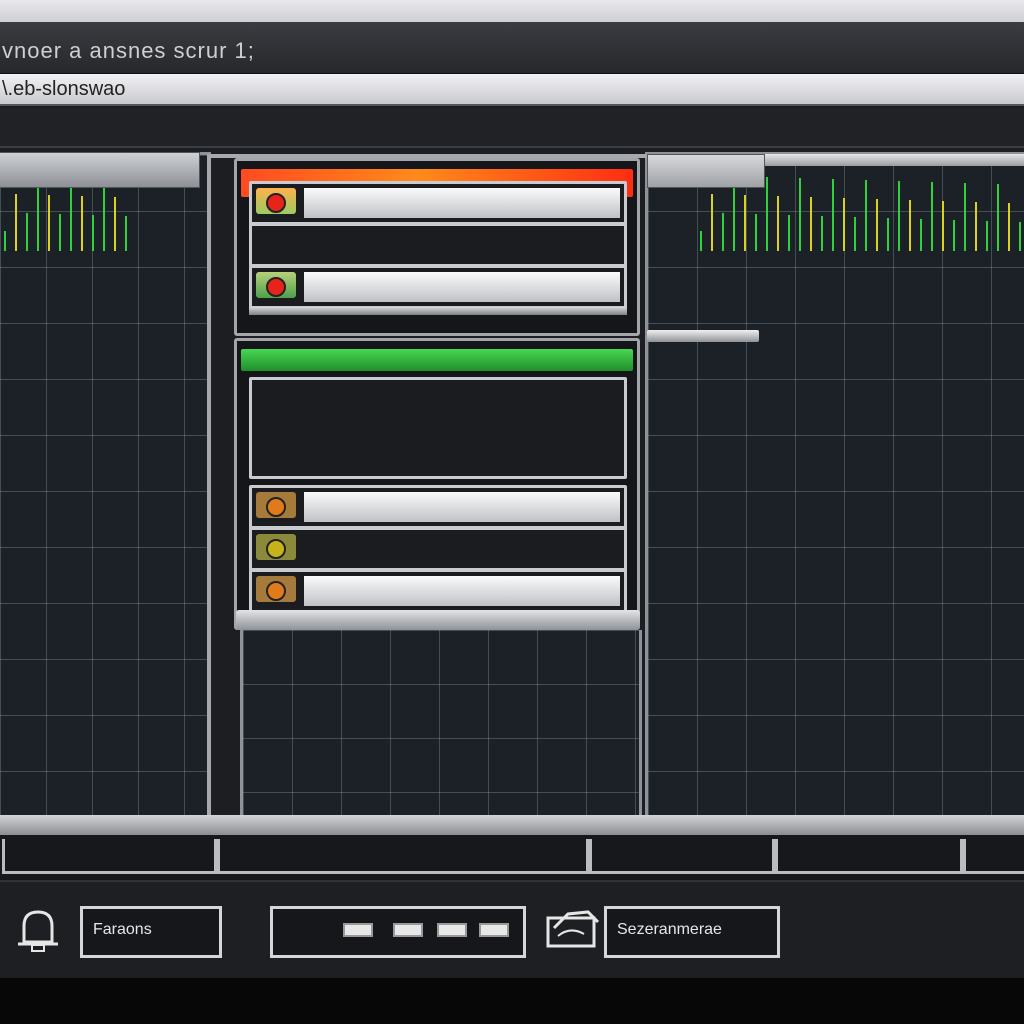 This screenshot has width=1024, height=1024. I want to click on transport-controls, so click(398, 932).